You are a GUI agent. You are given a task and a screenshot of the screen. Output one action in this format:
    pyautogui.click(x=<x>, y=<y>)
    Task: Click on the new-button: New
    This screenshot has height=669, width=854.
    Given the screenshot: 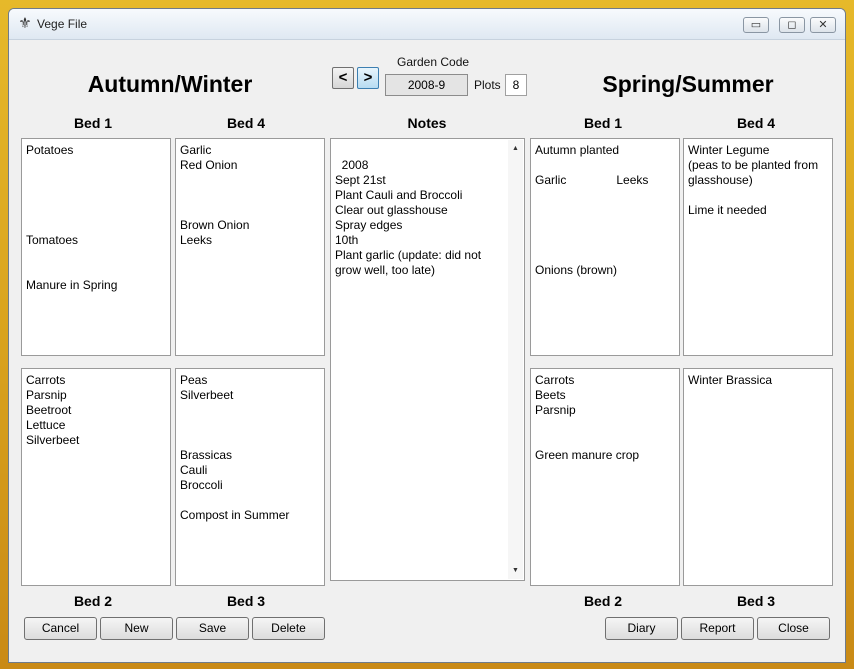 What is the action you would take?
    pyautogui.click(x=136, y=628)
    